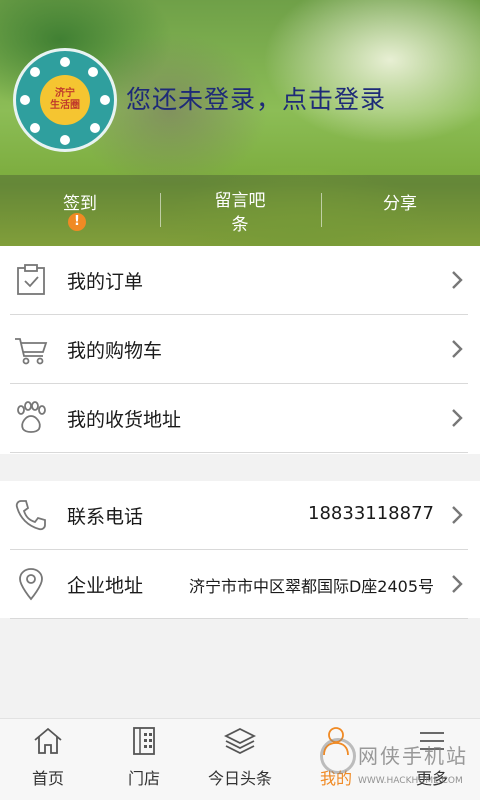  I want to click on nav-headlines: 今日头条, so click(240, 759).